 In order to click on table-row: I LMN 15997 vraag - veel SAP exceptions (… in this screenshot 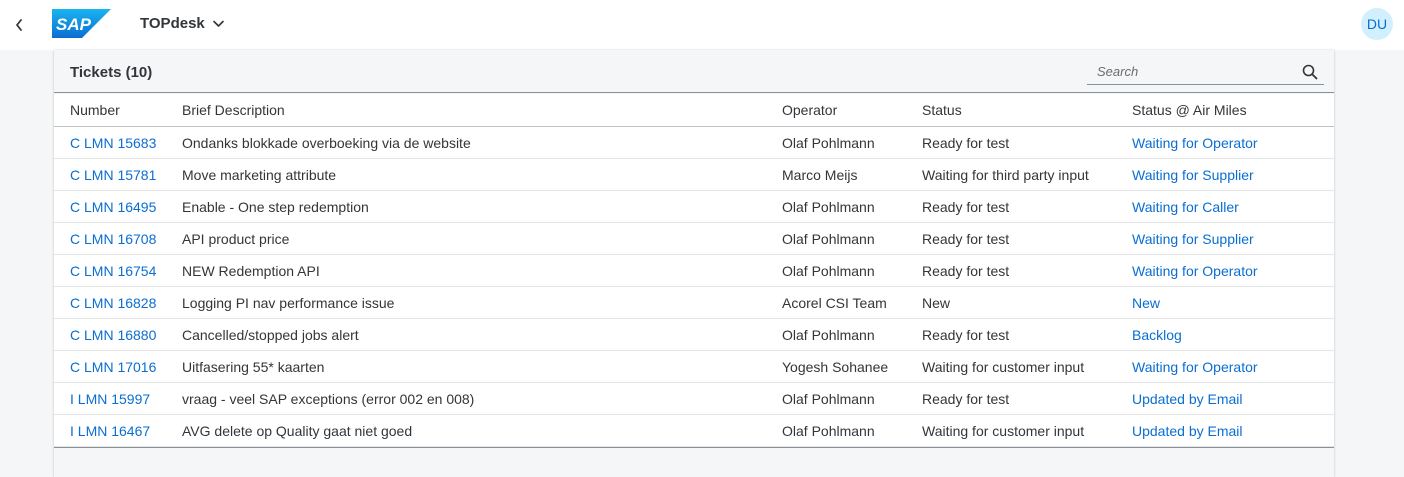, I will do `click(694, 399)`.